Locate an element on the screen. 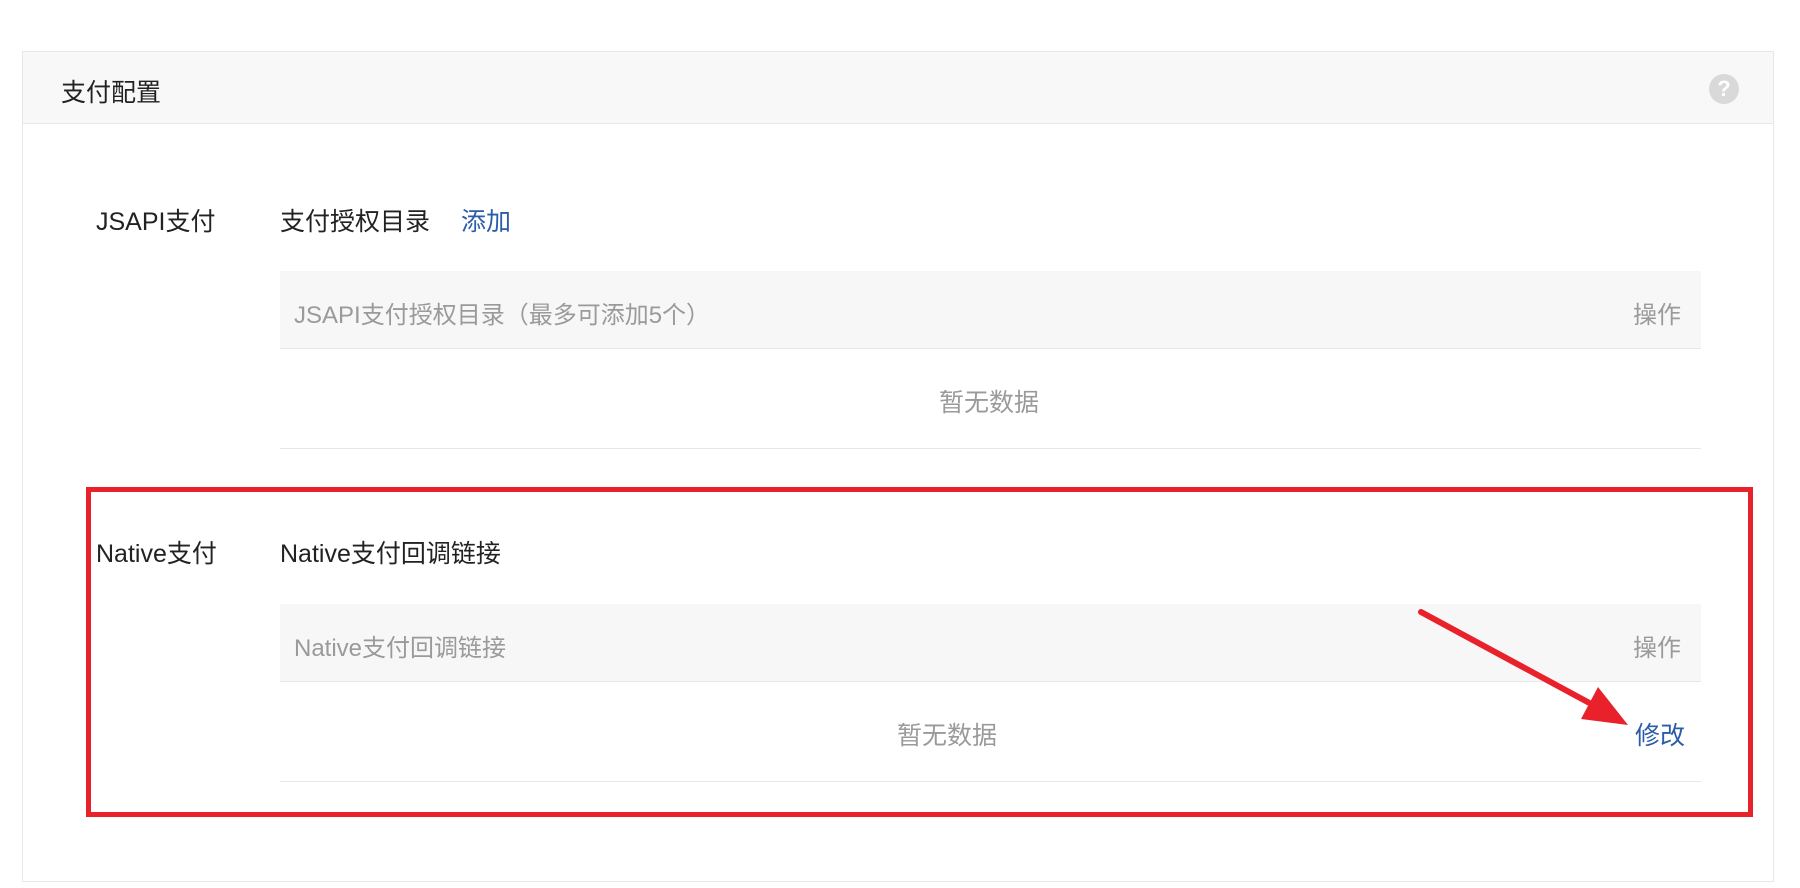  jsapi-empty-text: 暂无数据 is located at coordinates (989, 403).